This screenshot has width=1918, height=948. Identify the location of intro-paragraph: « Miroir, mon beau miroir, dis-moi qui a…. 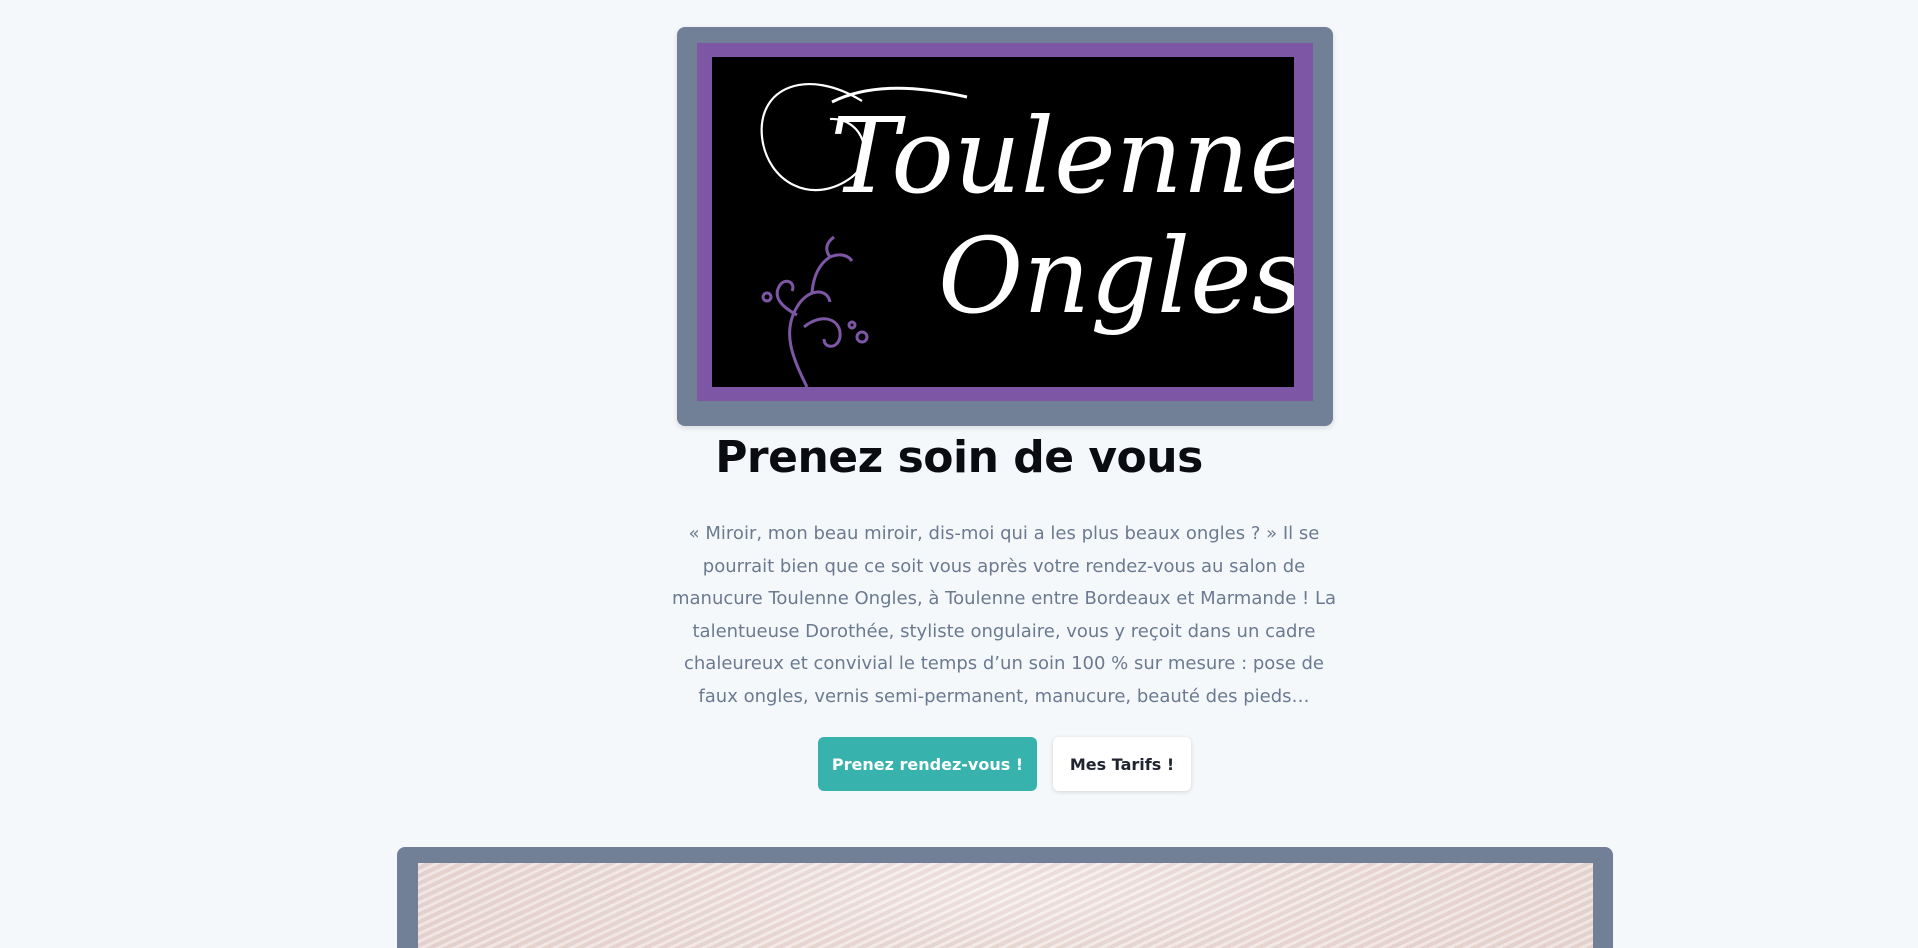
(1003, 615).